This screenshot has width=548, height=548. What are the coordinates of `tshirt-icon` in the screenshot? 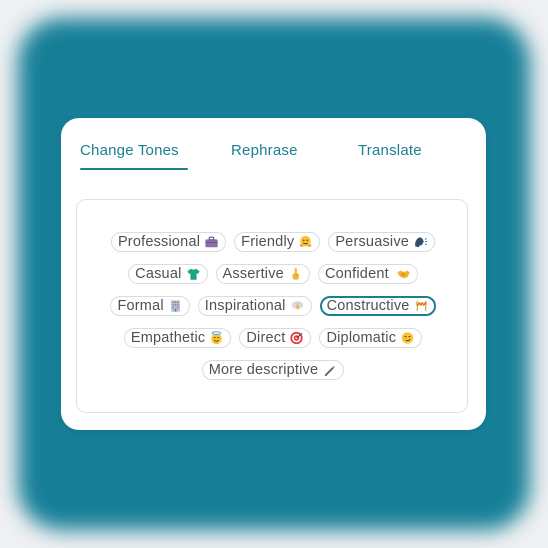 It's located at (193, 274).